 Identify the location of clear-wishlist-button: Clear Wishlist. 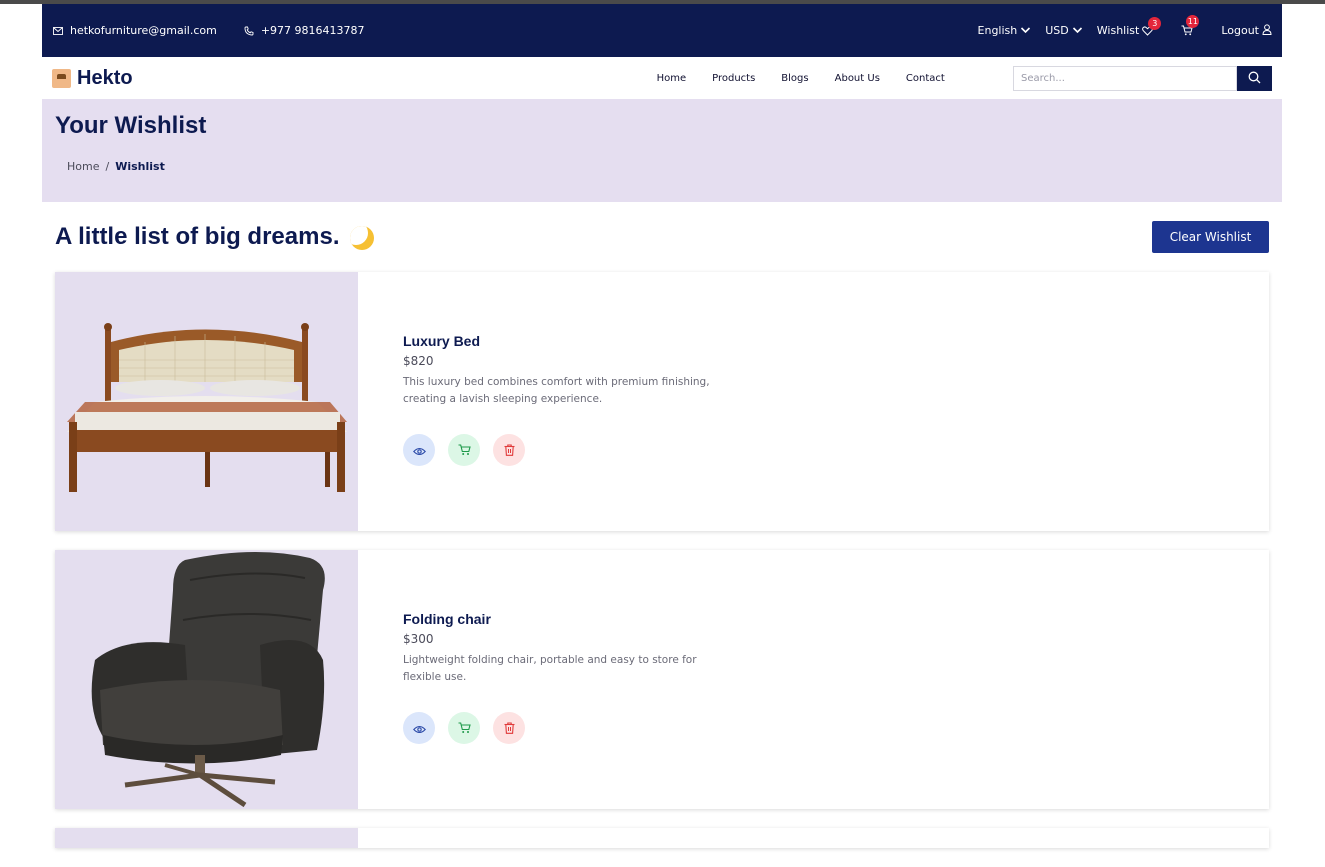
(1210, 237).